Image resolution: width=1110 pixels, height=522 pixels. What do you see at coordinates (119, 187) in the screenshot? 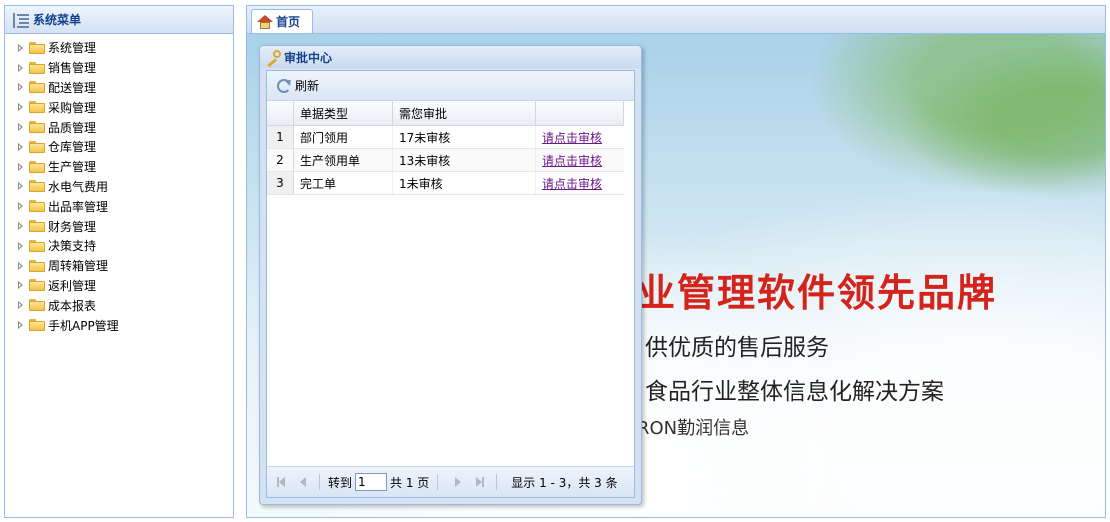
I see `menu-item-utilities: 水电气费用` at bounding box center [119, 187].